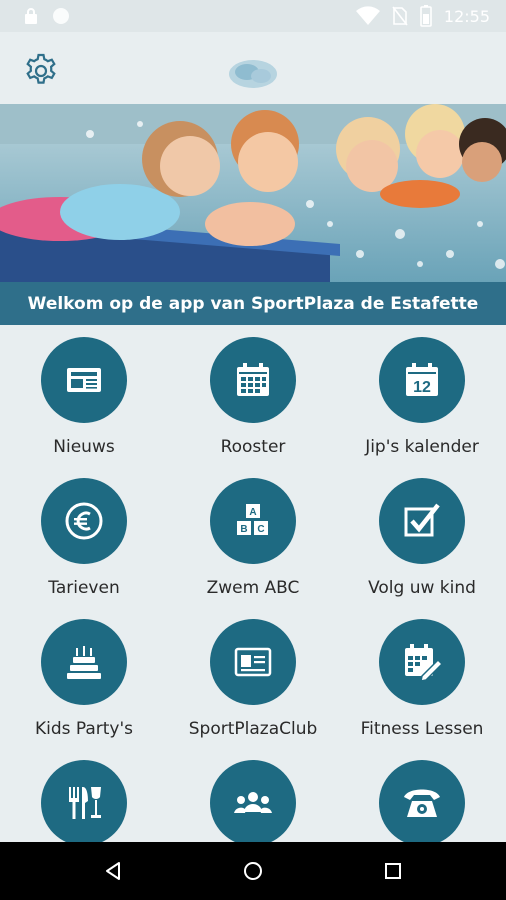 The width and height of the screenshot is (506, 900). I want to click on navigation-bar, so click(253, 871).